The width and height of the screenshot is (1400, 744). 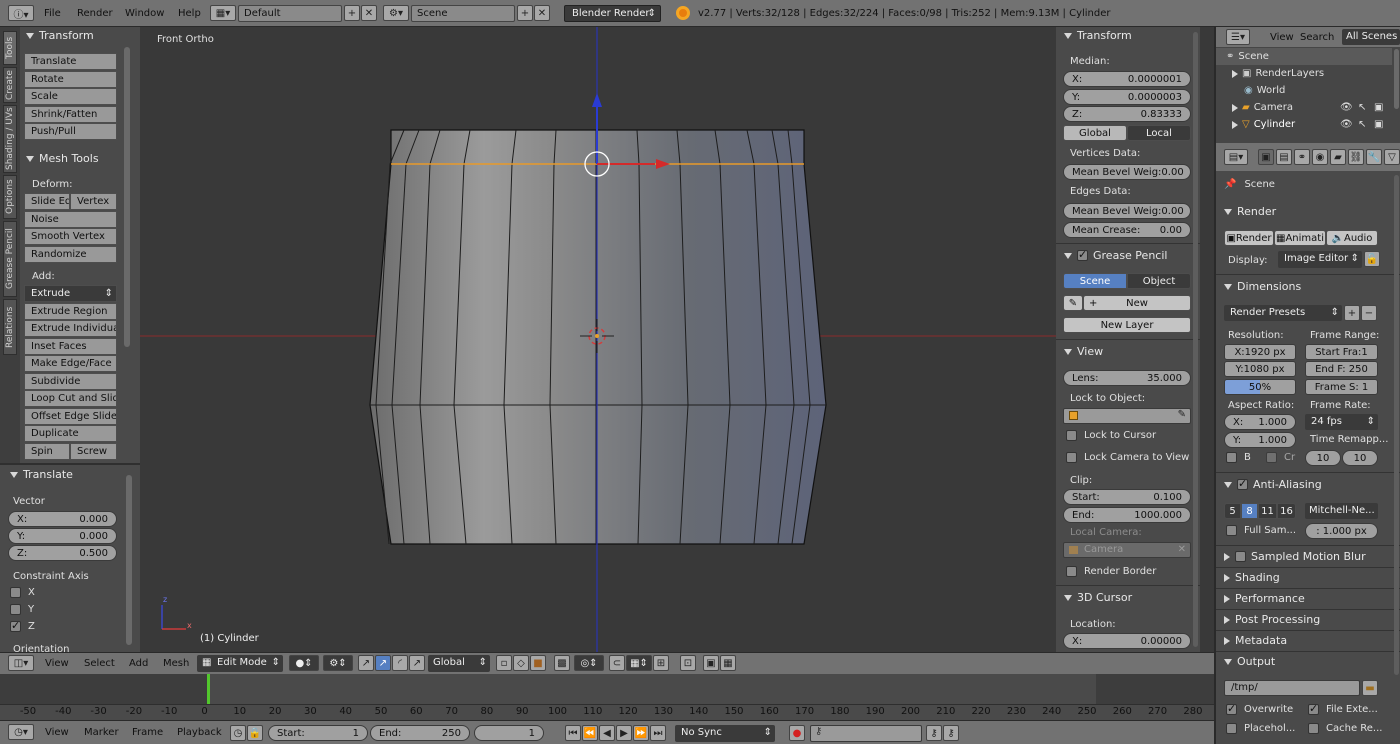 I want to click on subdivide-button: Subdivide, so click(x=70, y=381).